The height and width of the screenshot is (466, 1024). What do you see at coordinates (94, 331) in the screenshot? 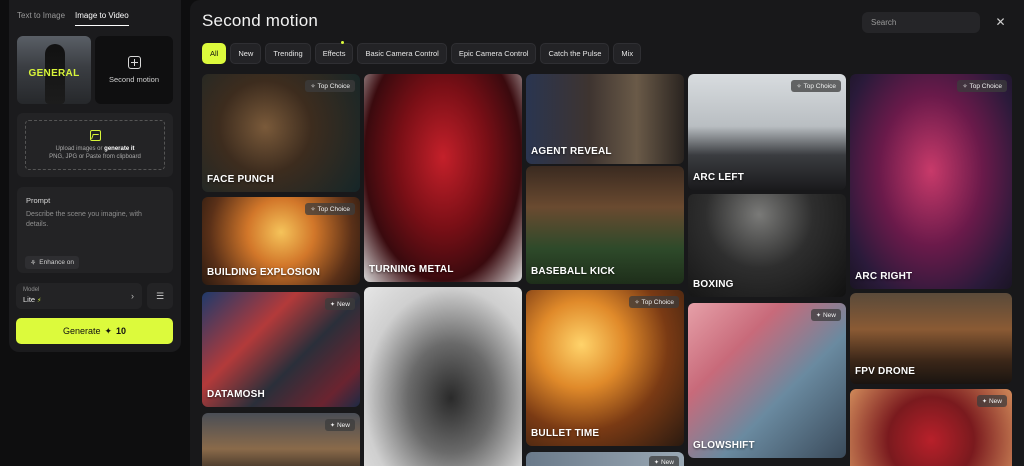
I see `generate-button: Generate ✦ 10` at bounding box center [94, 331].